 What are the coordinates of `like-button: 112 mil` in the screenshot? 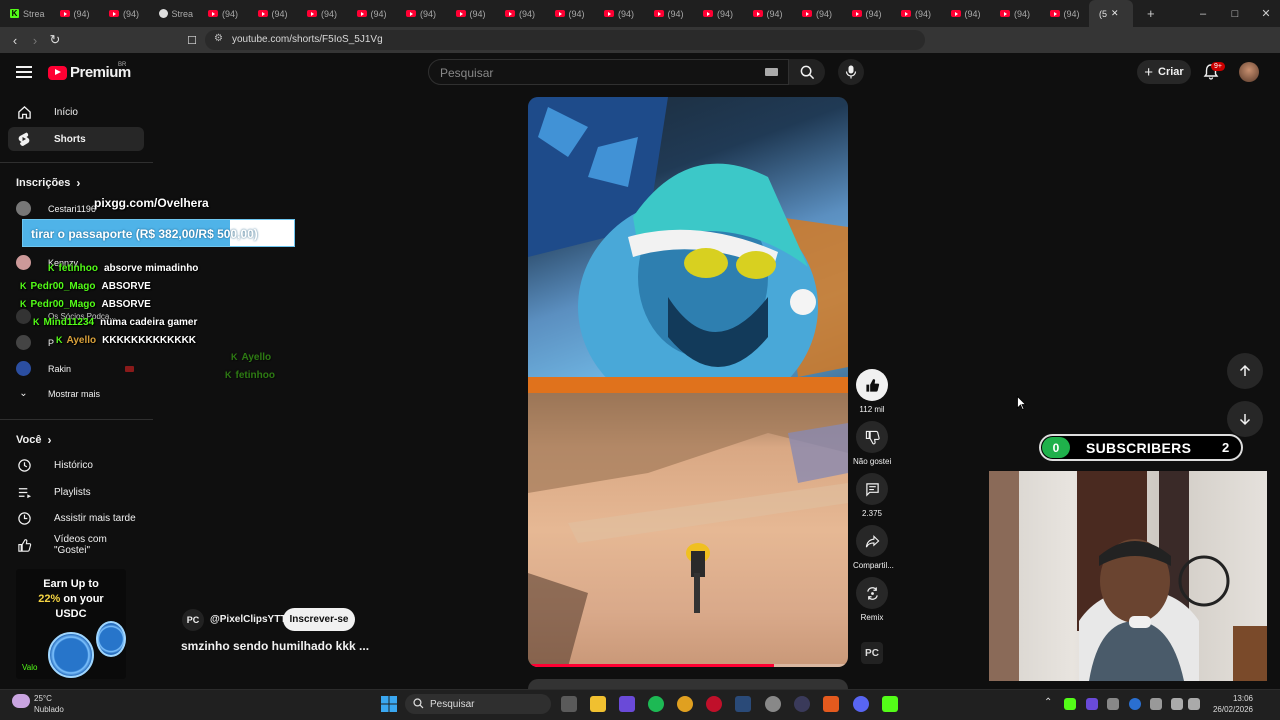 It's located at (872, 391).